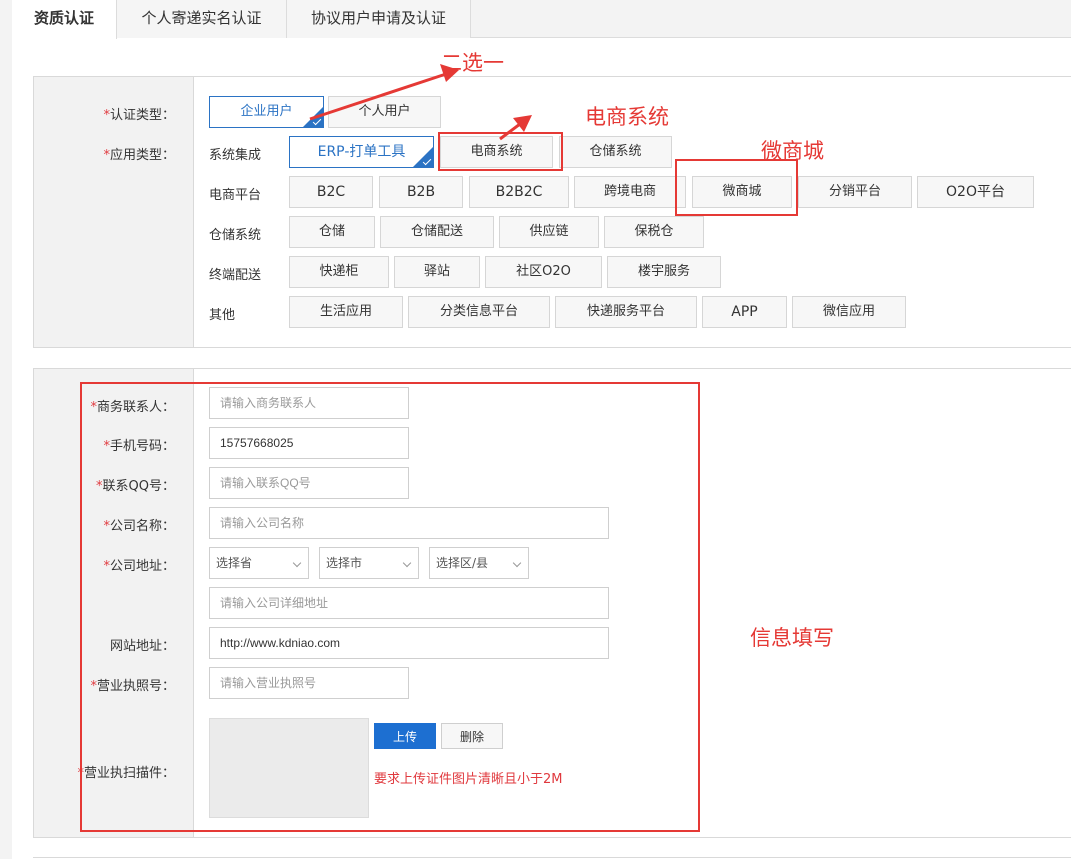  I want to click on auth-type-label: *认证类型：, so click(139, 115).